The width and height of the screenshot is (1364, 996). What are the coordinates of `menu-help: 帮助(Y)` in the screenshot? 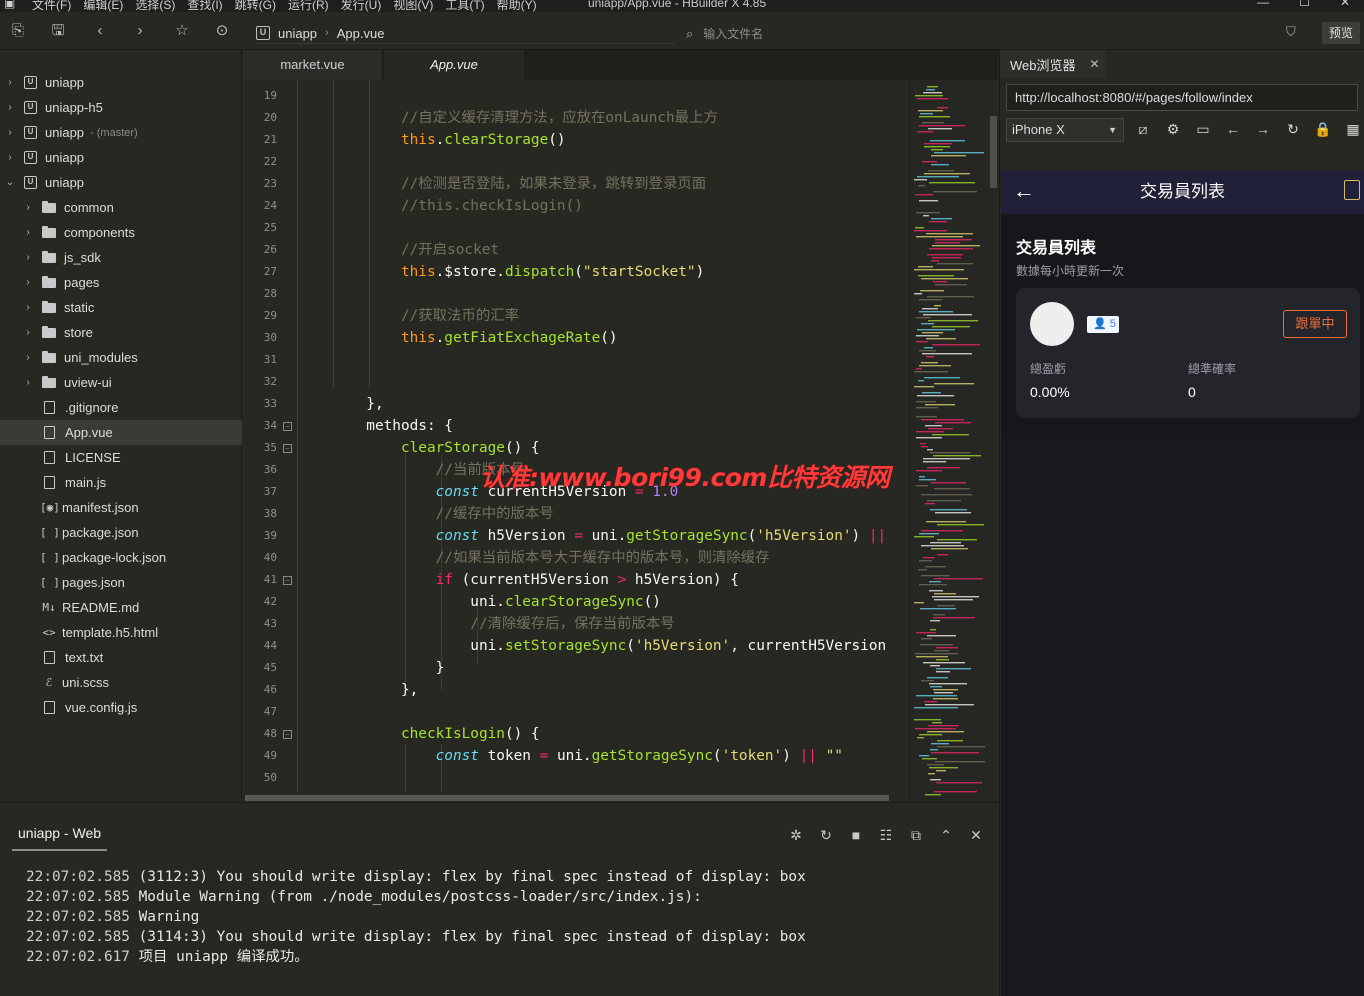 It's located at (517, 6).